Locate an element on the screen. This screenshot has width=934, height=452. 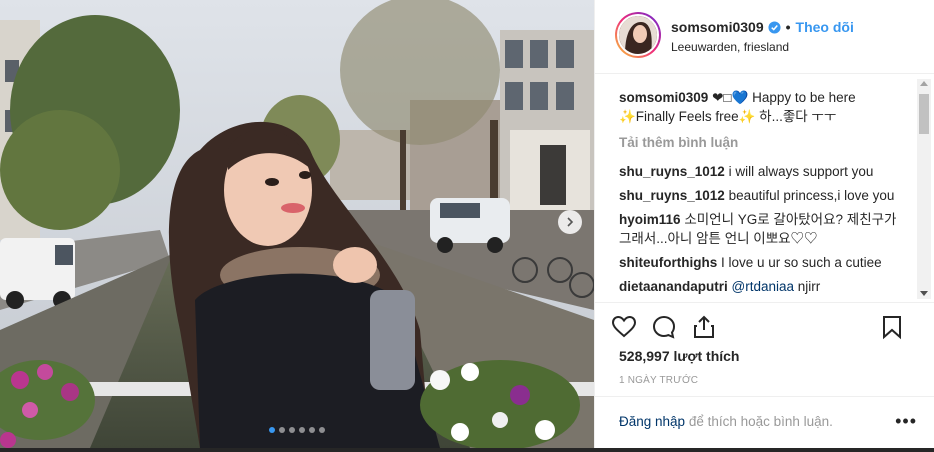
comment-username: dietaanandaputri is located at coordinates (673, 286).